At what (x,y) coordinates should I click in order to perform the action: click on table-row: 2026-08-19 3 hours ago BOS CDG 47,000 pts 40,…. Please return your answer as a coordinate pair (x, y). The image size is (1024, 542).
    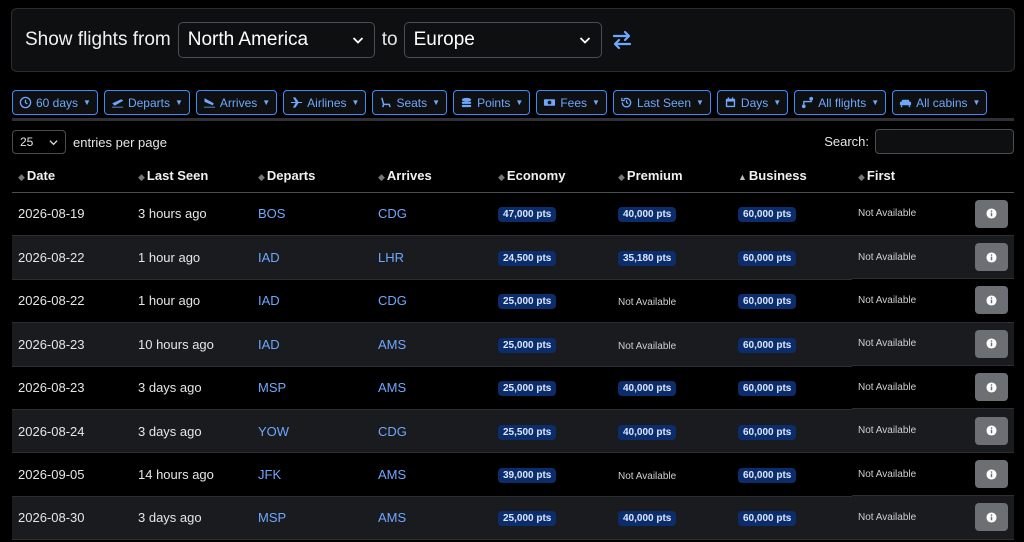
    Looking at the image, I should click on (513, 214).